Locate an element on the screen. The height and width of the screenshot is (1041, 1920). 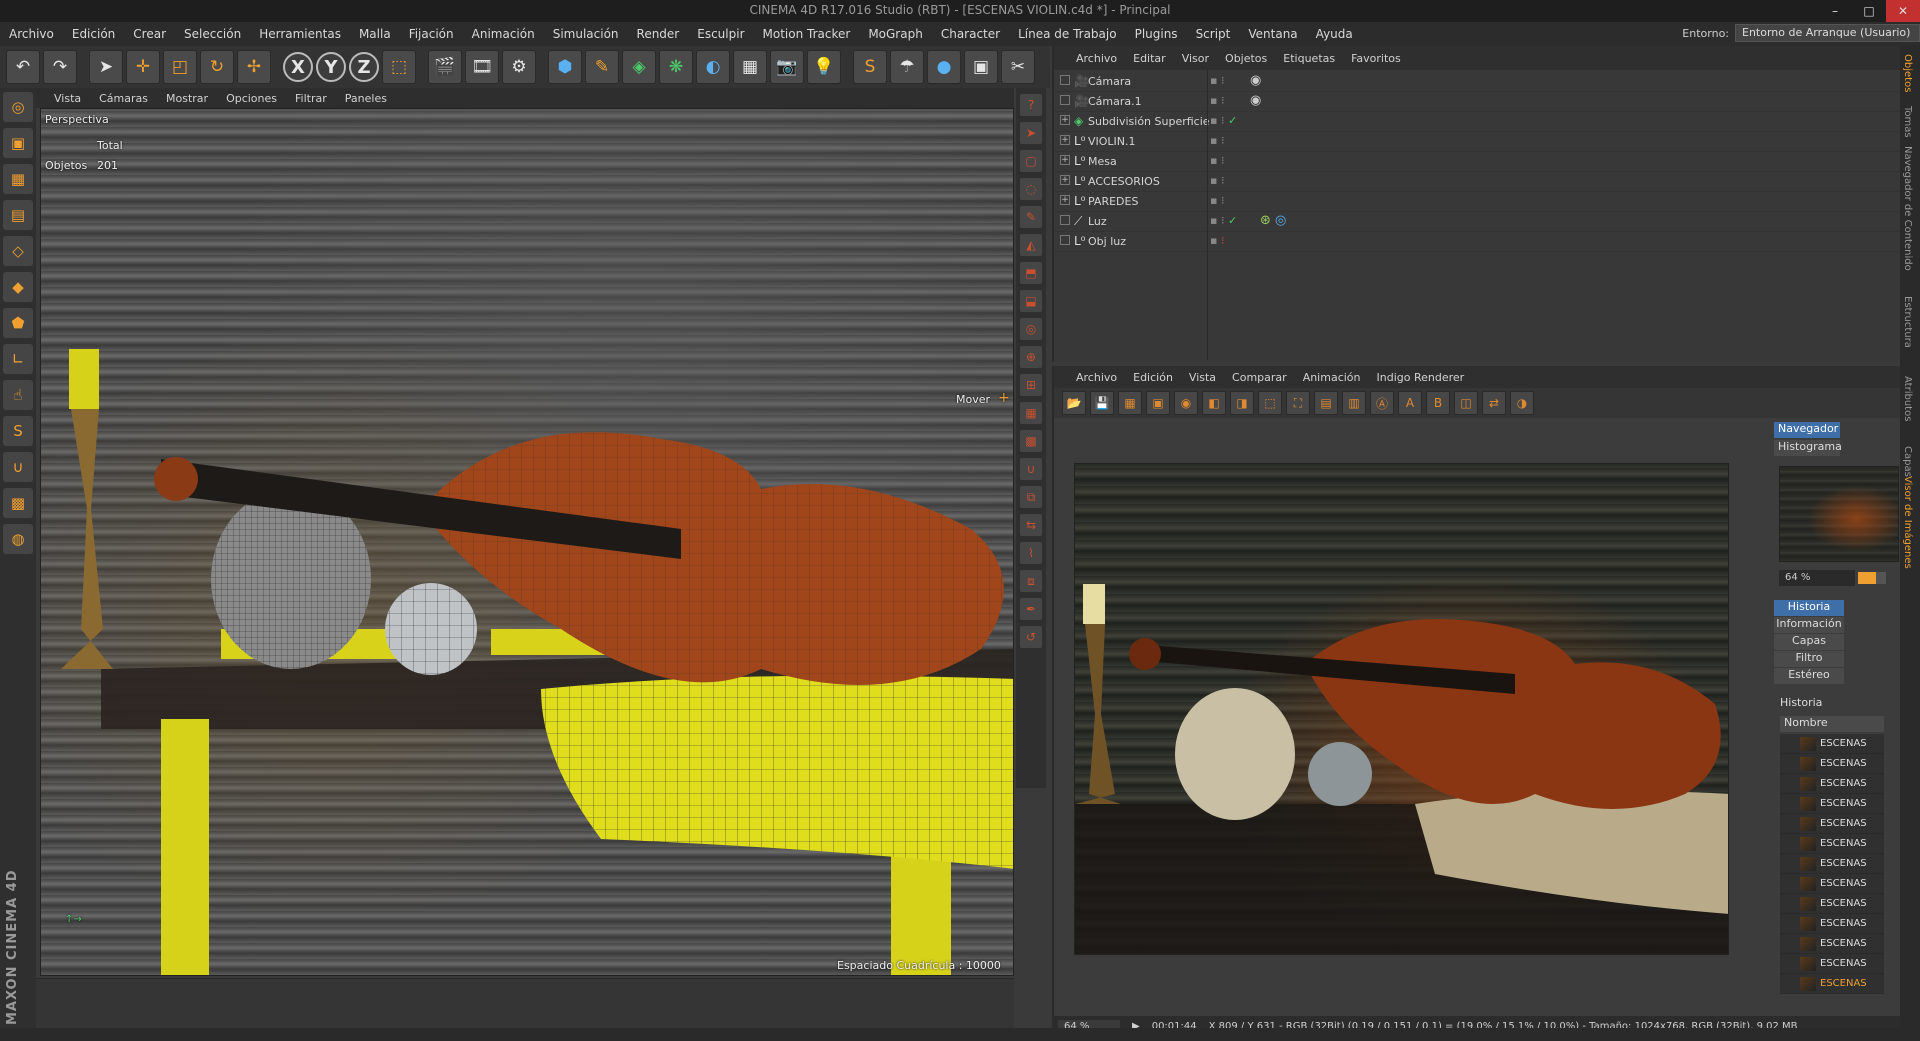
grid-snap-icon: ▩ is located at coordinates (18, 503).